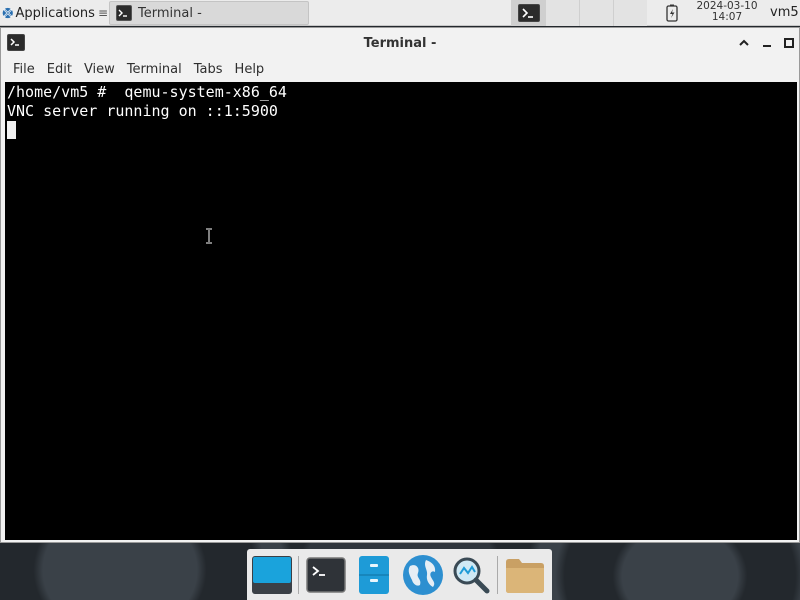 This screenshot has width=800, height=600. I want to click on web-browser-icon, so click(422, 574).